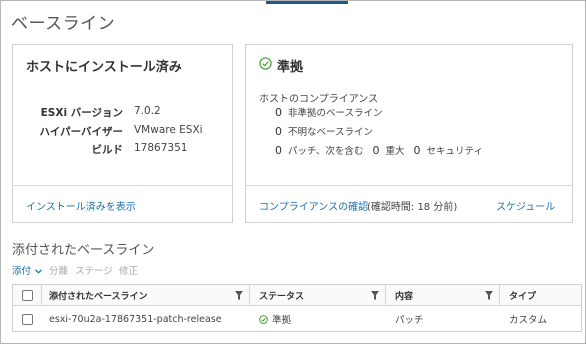 This screenshot has width=586, height=344. What do you see at coordinates (319, 99) in the screenshot?
I see `host-compliance-heading: ホストのコンプライアンス` at bounding box center [319, 99].